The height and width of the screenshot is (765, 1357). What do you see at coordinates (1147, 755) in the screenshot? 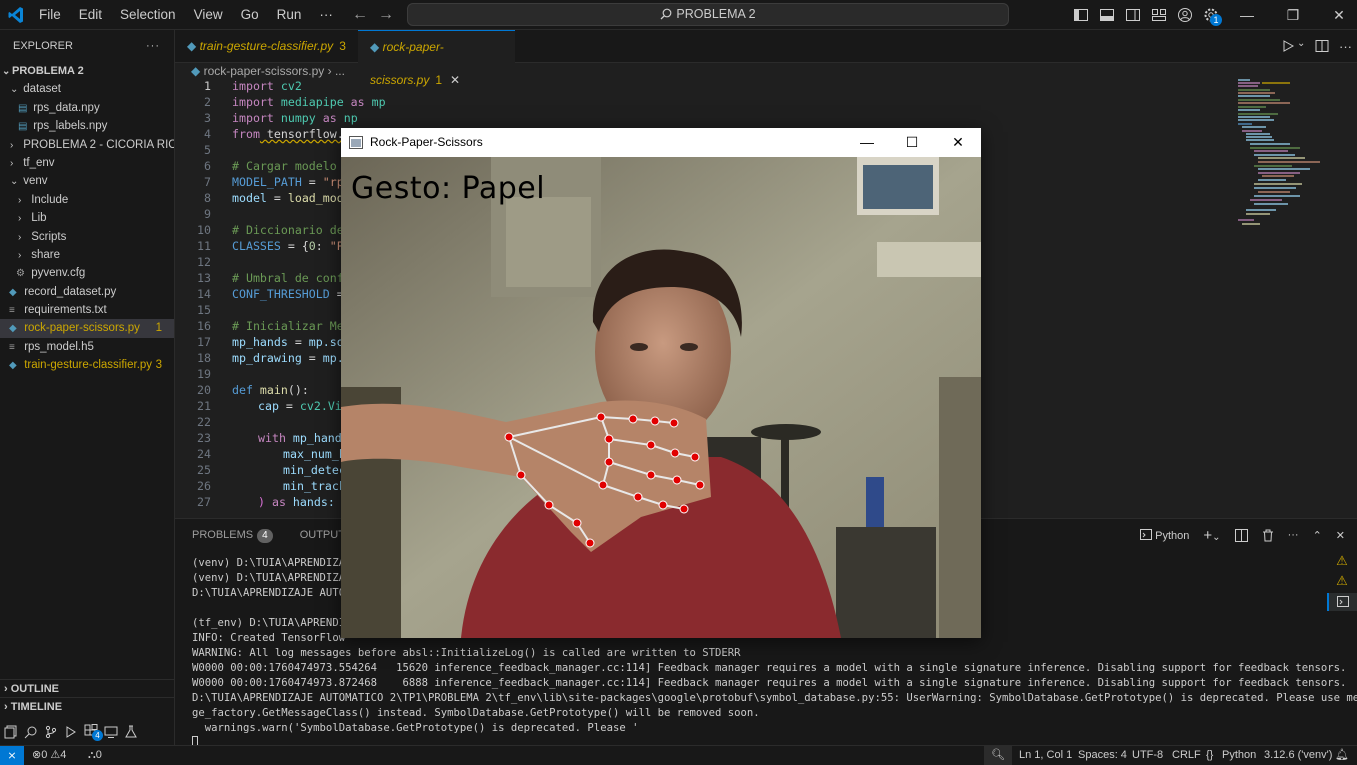
I see `encoding: UTF-8` at bounding box center [1147, 755].